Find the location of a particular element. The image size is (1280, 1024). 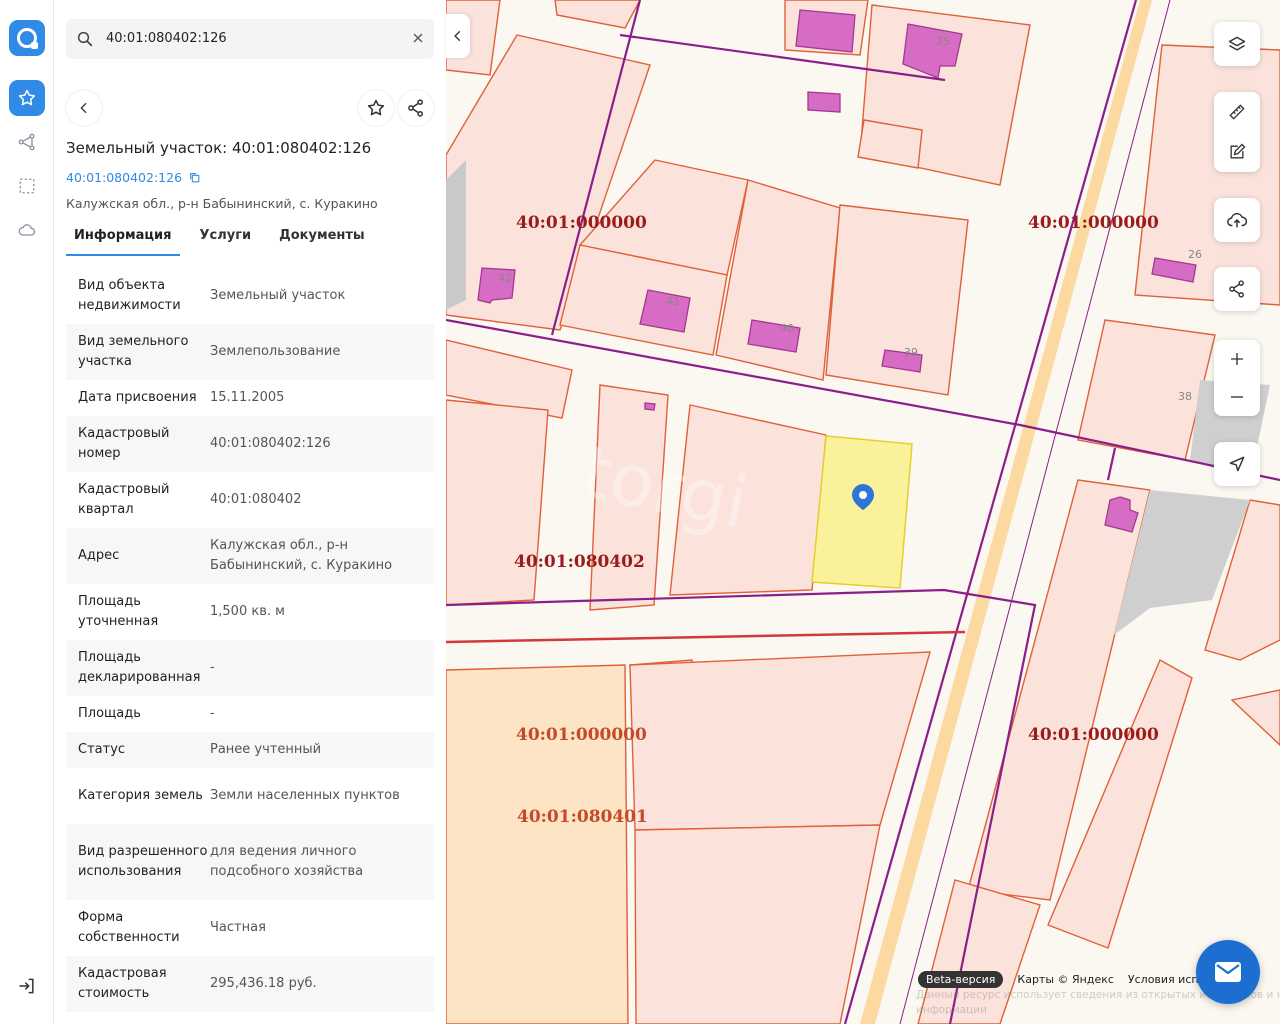

tabs: Информация Услуги Документы is located at coordinates (225, 241).